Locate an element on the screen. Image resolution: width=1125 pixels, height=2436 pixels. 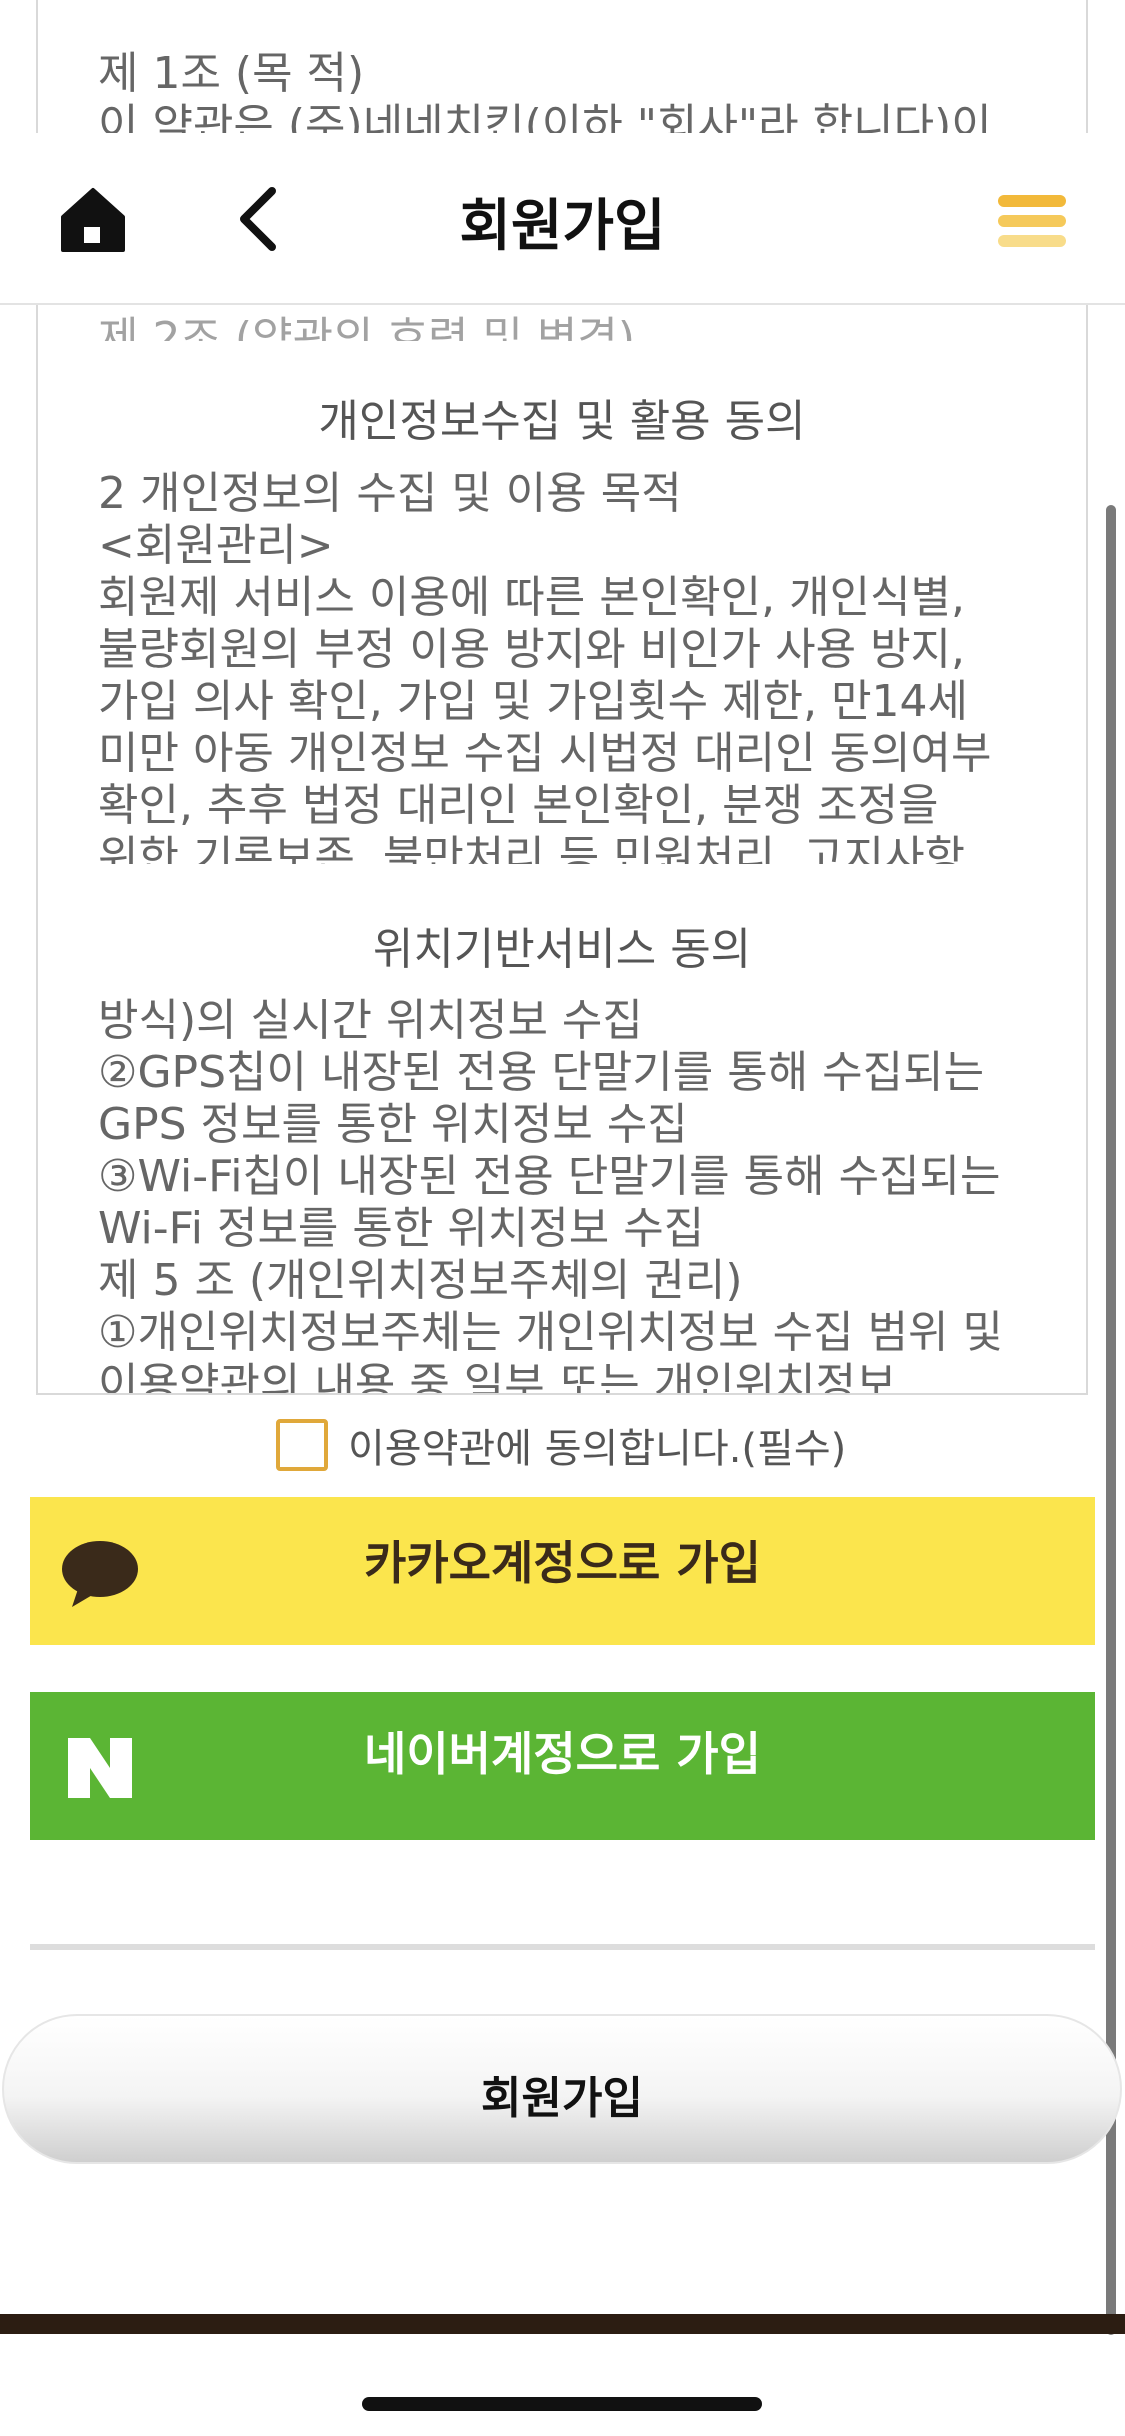
kakao-signup-label: 카카오계정으로 가입 is located at coordinates (562, 1563).